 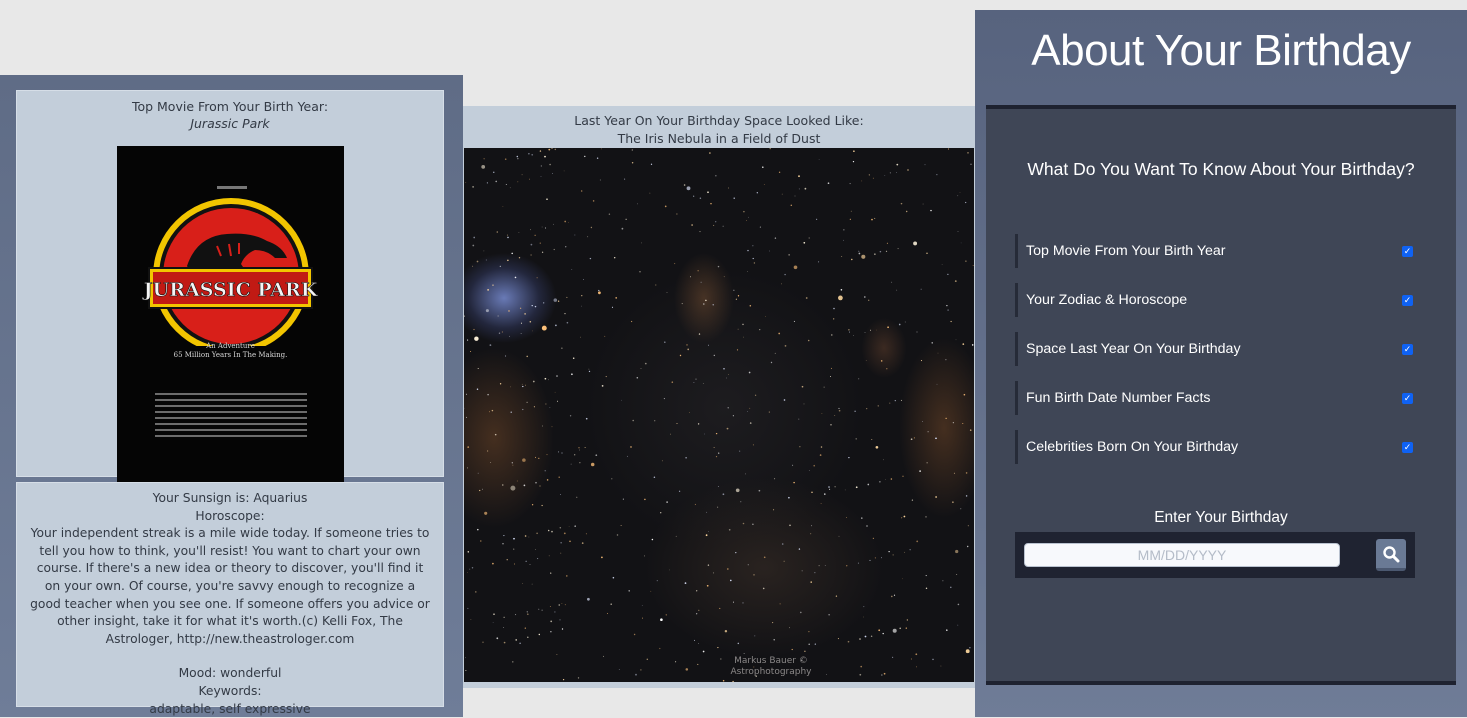 What do you see at coordinates (1221, 51) in the screenshot?
I see `page-title: About Your Birthday` at bounding box center [1221, 51].